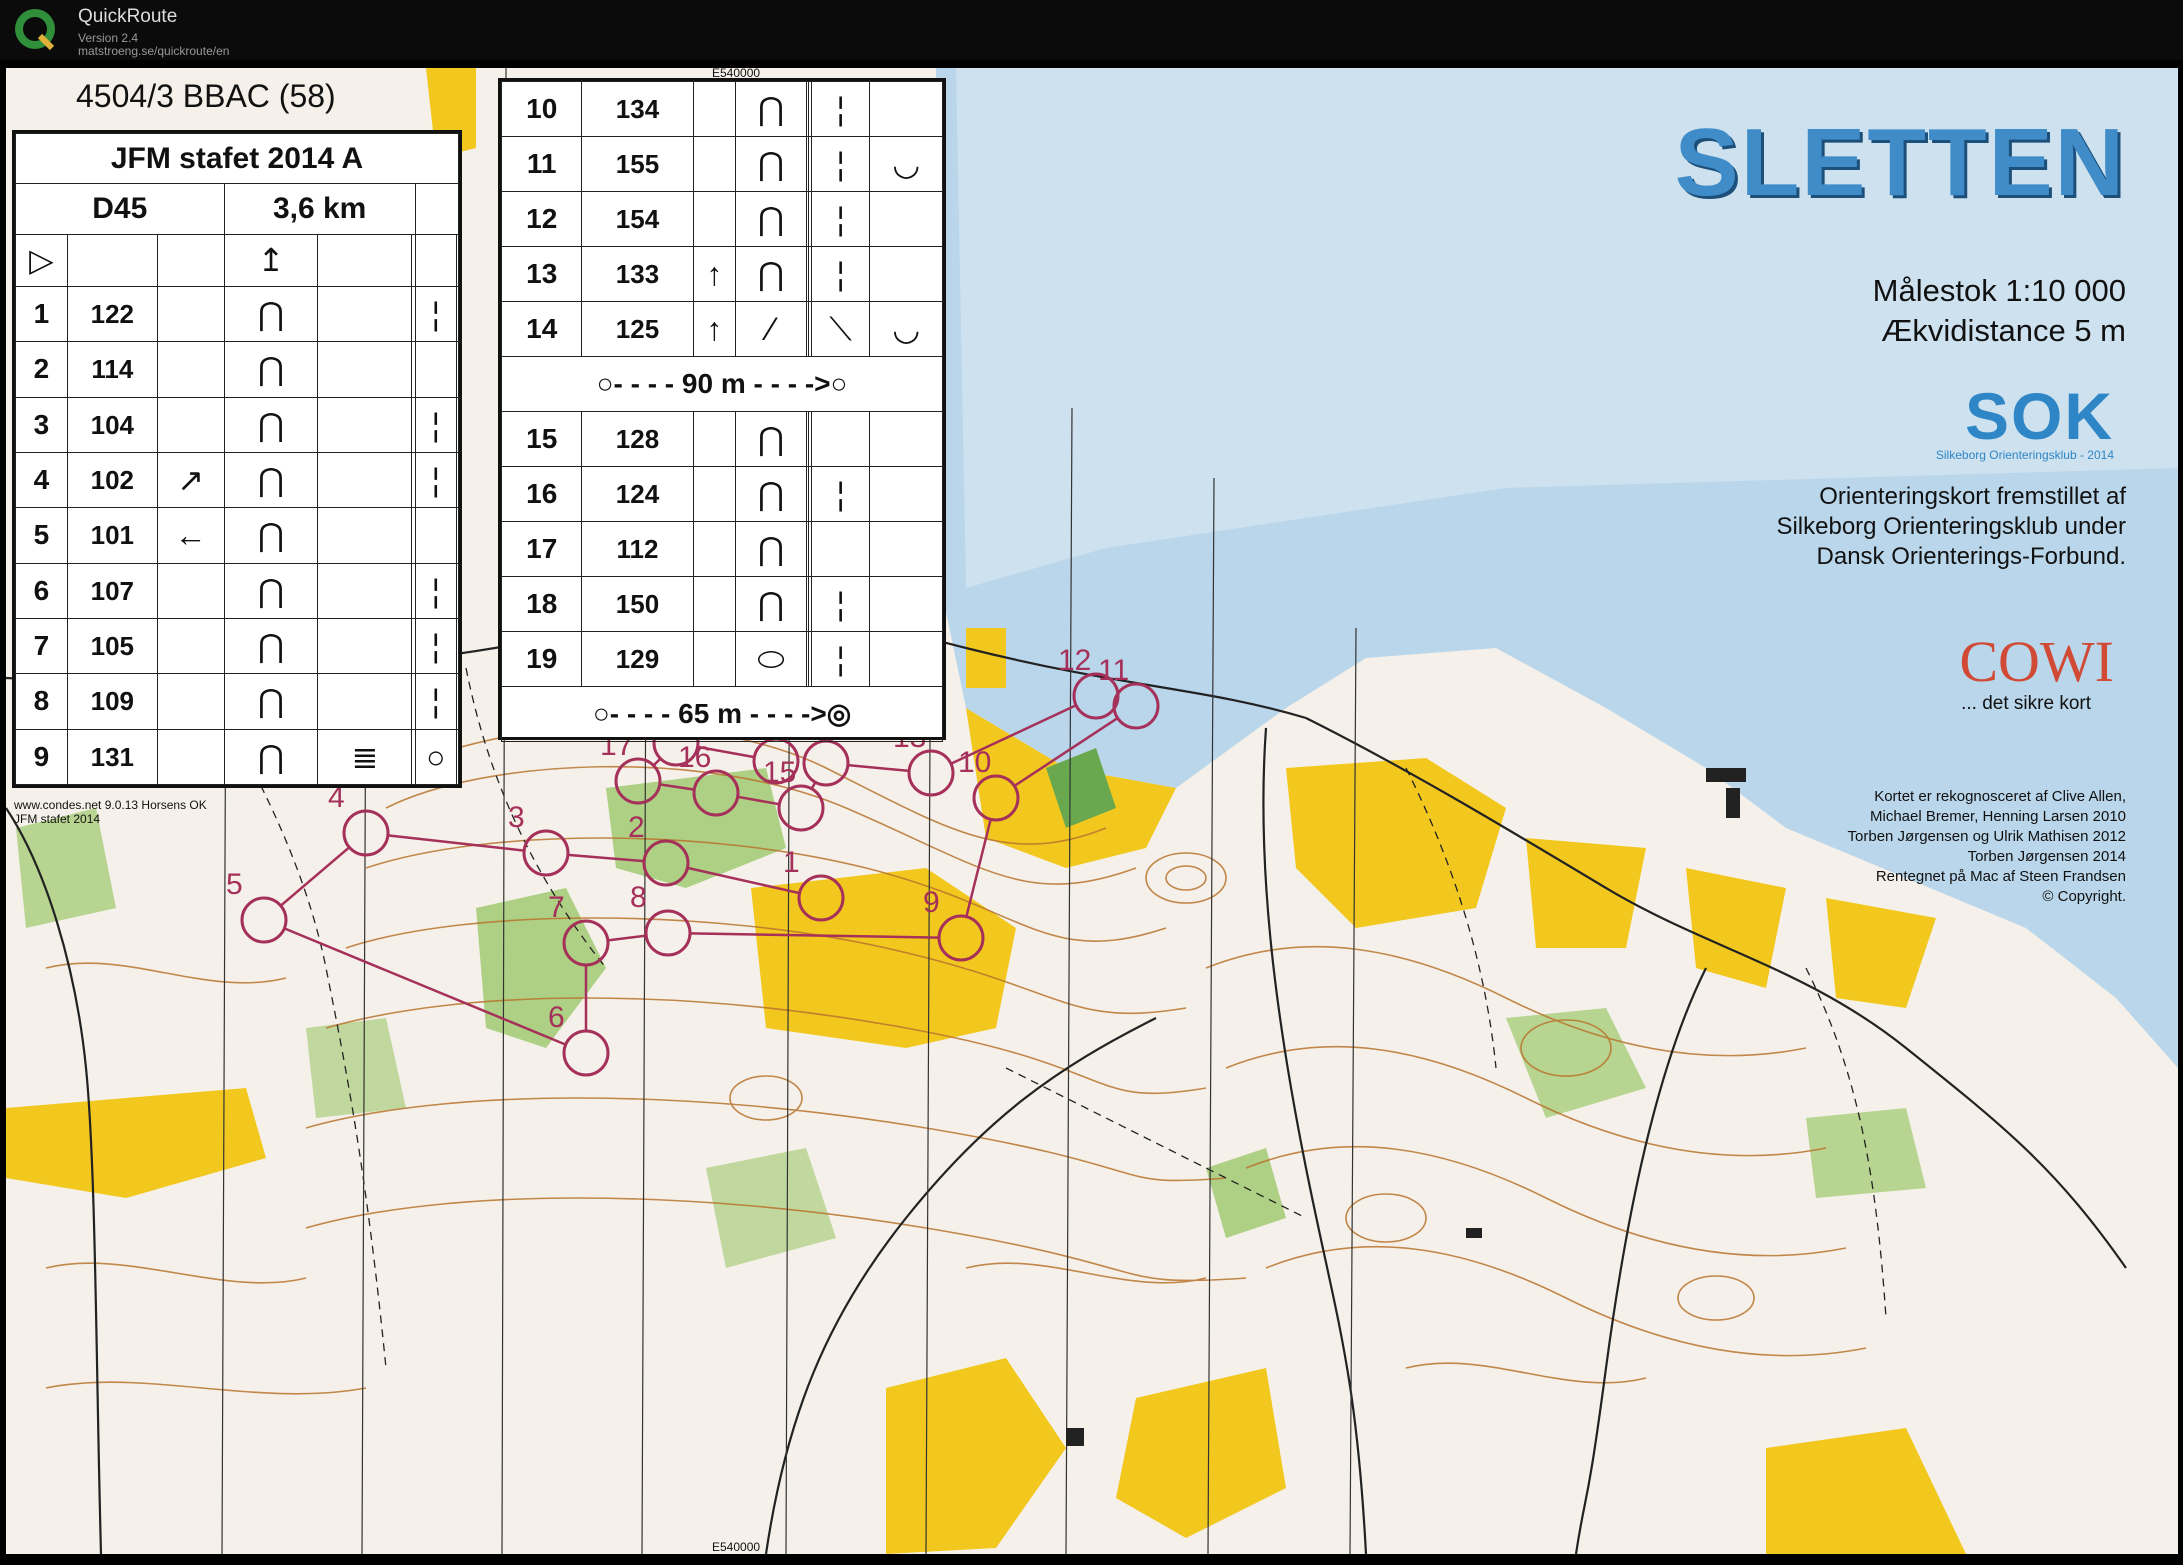 The width and height of the screenshot is (2183, 1565). Describe the element at coordinates (2026, 703) in the screenshot. I see `sponsor-tagline: ... det sikre kort` at that location.